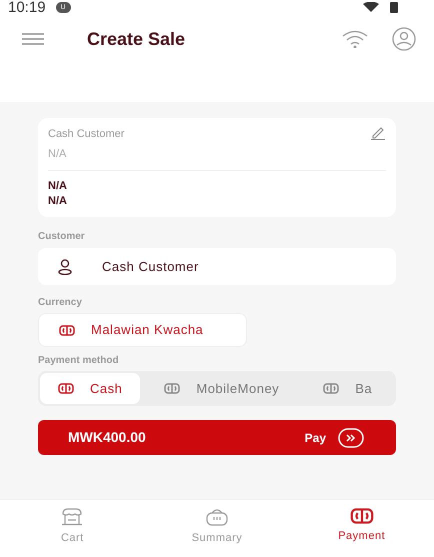 The height and width of the screenshot is (557, 434). What do you see at coordinates (27, 7) in the screenshot?
I see `status-time: 10:19` at bounding box center [27, 7].